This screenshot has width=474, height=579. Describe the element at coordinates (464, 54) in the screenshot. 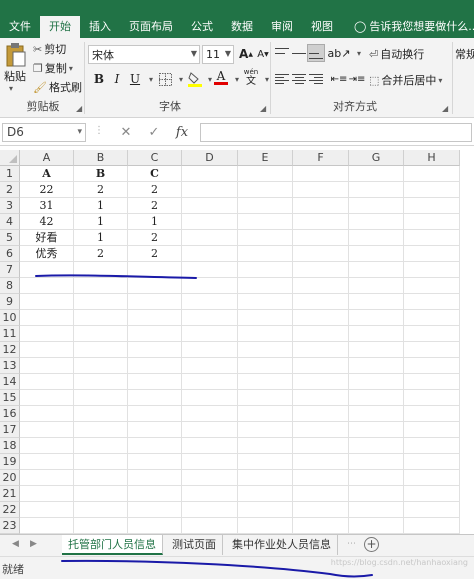

I see `number-format-select: 常规` at that location.